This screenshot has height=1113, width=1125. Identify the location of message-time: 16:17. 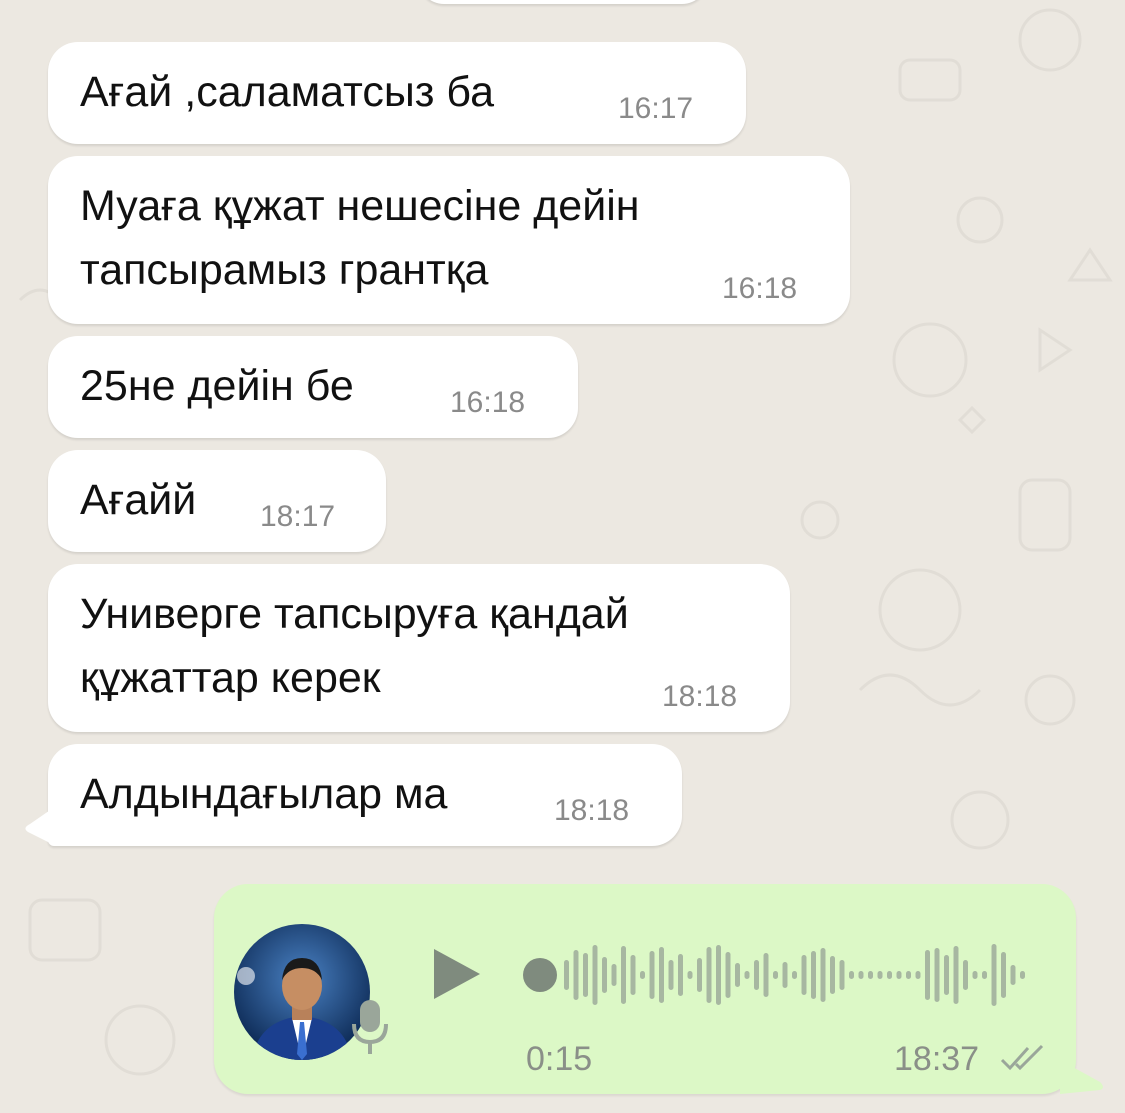
(656, 108).